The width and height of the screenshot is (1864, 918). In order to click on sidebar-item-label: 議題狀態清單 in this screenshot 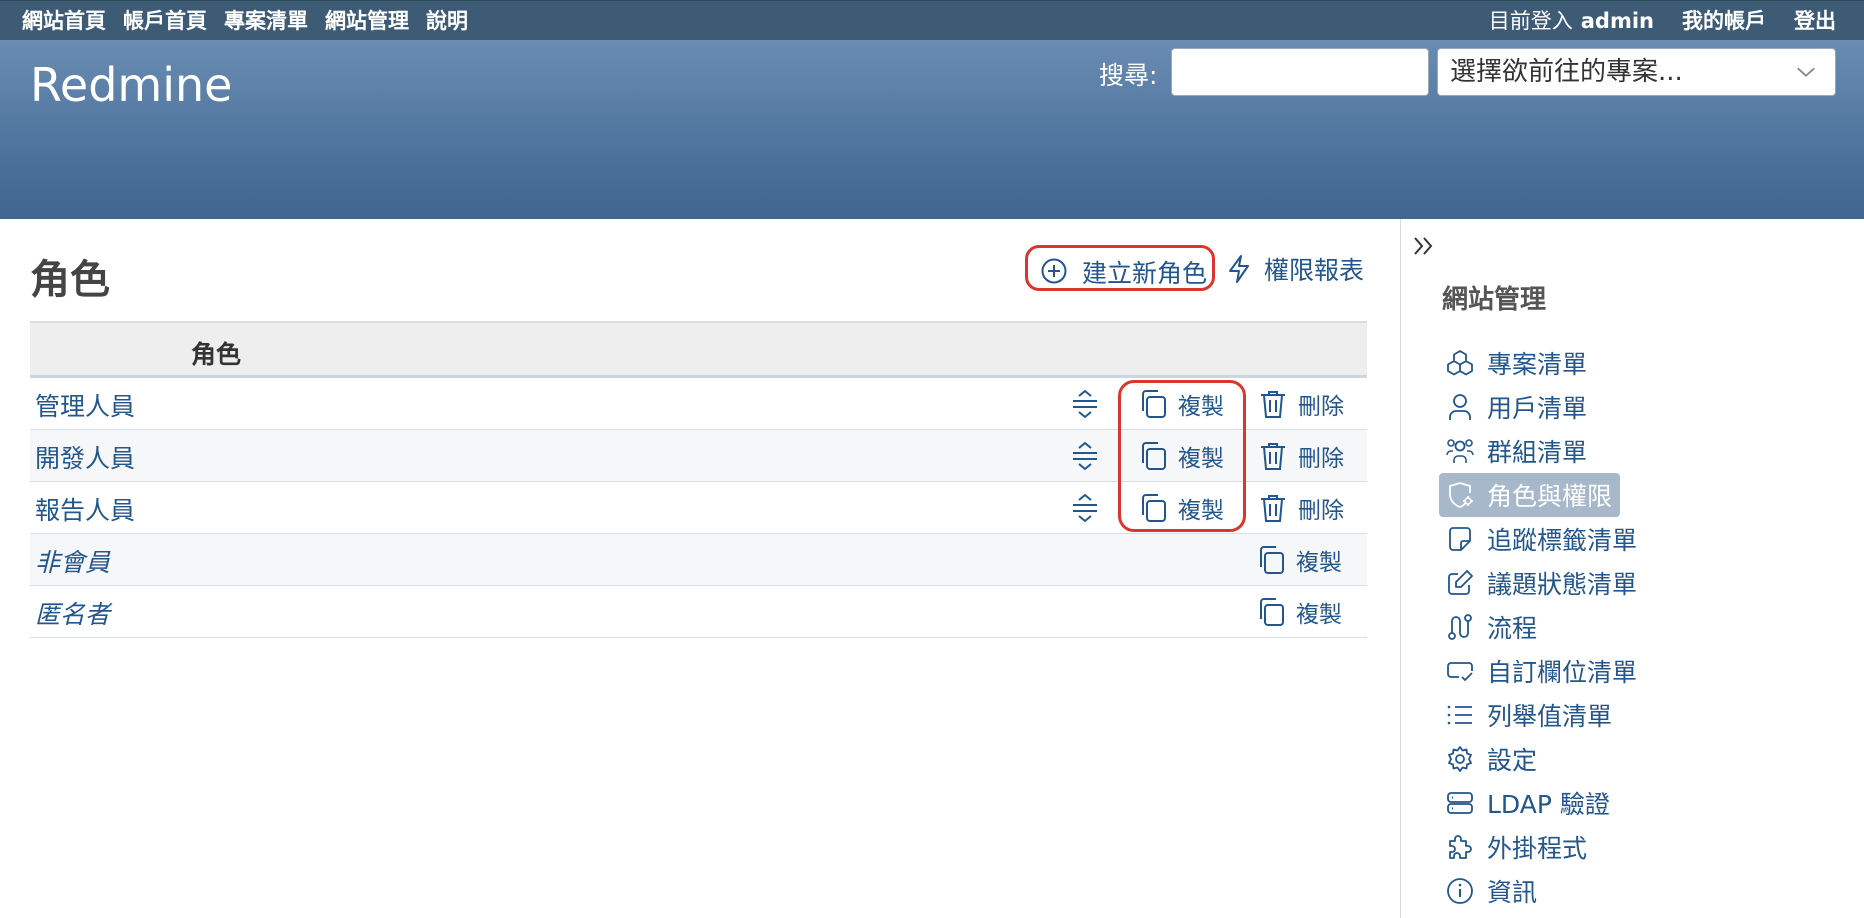, I will do `click(1562, 584)`.